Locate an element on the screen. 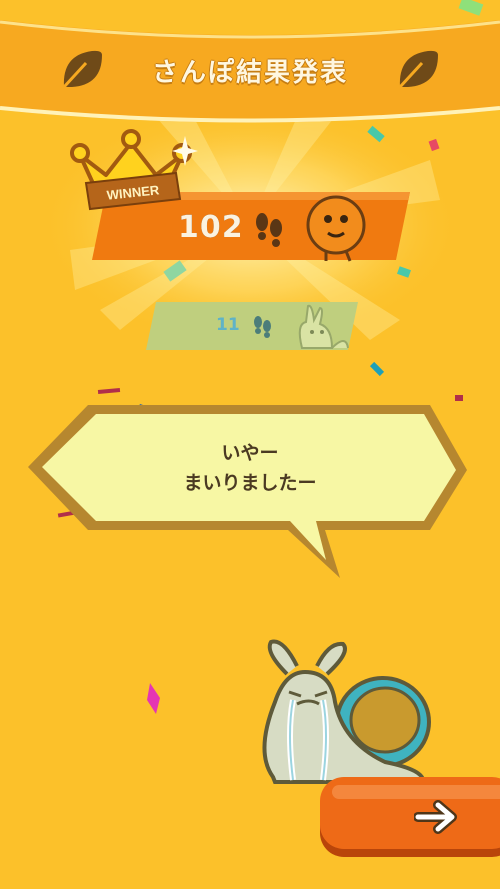  arrow-right-icon is located at coordinates (435, 817).